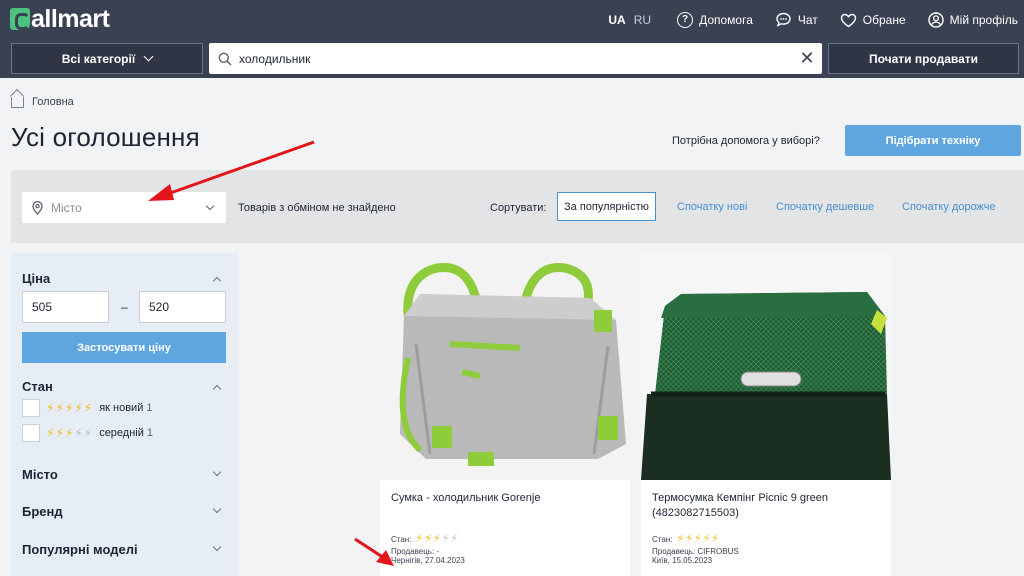  What do you see at coordinates (70, 19) in the screenshot?
I see `logo-text: allmart` at bounding box center [70, 19].